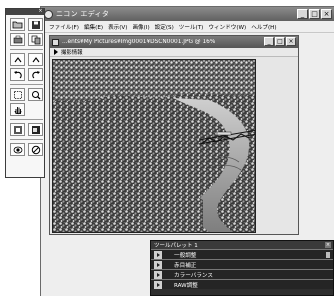  Describe the element at coordinates (17, 109) in the screenshot. I see `hand-icon` at that location.